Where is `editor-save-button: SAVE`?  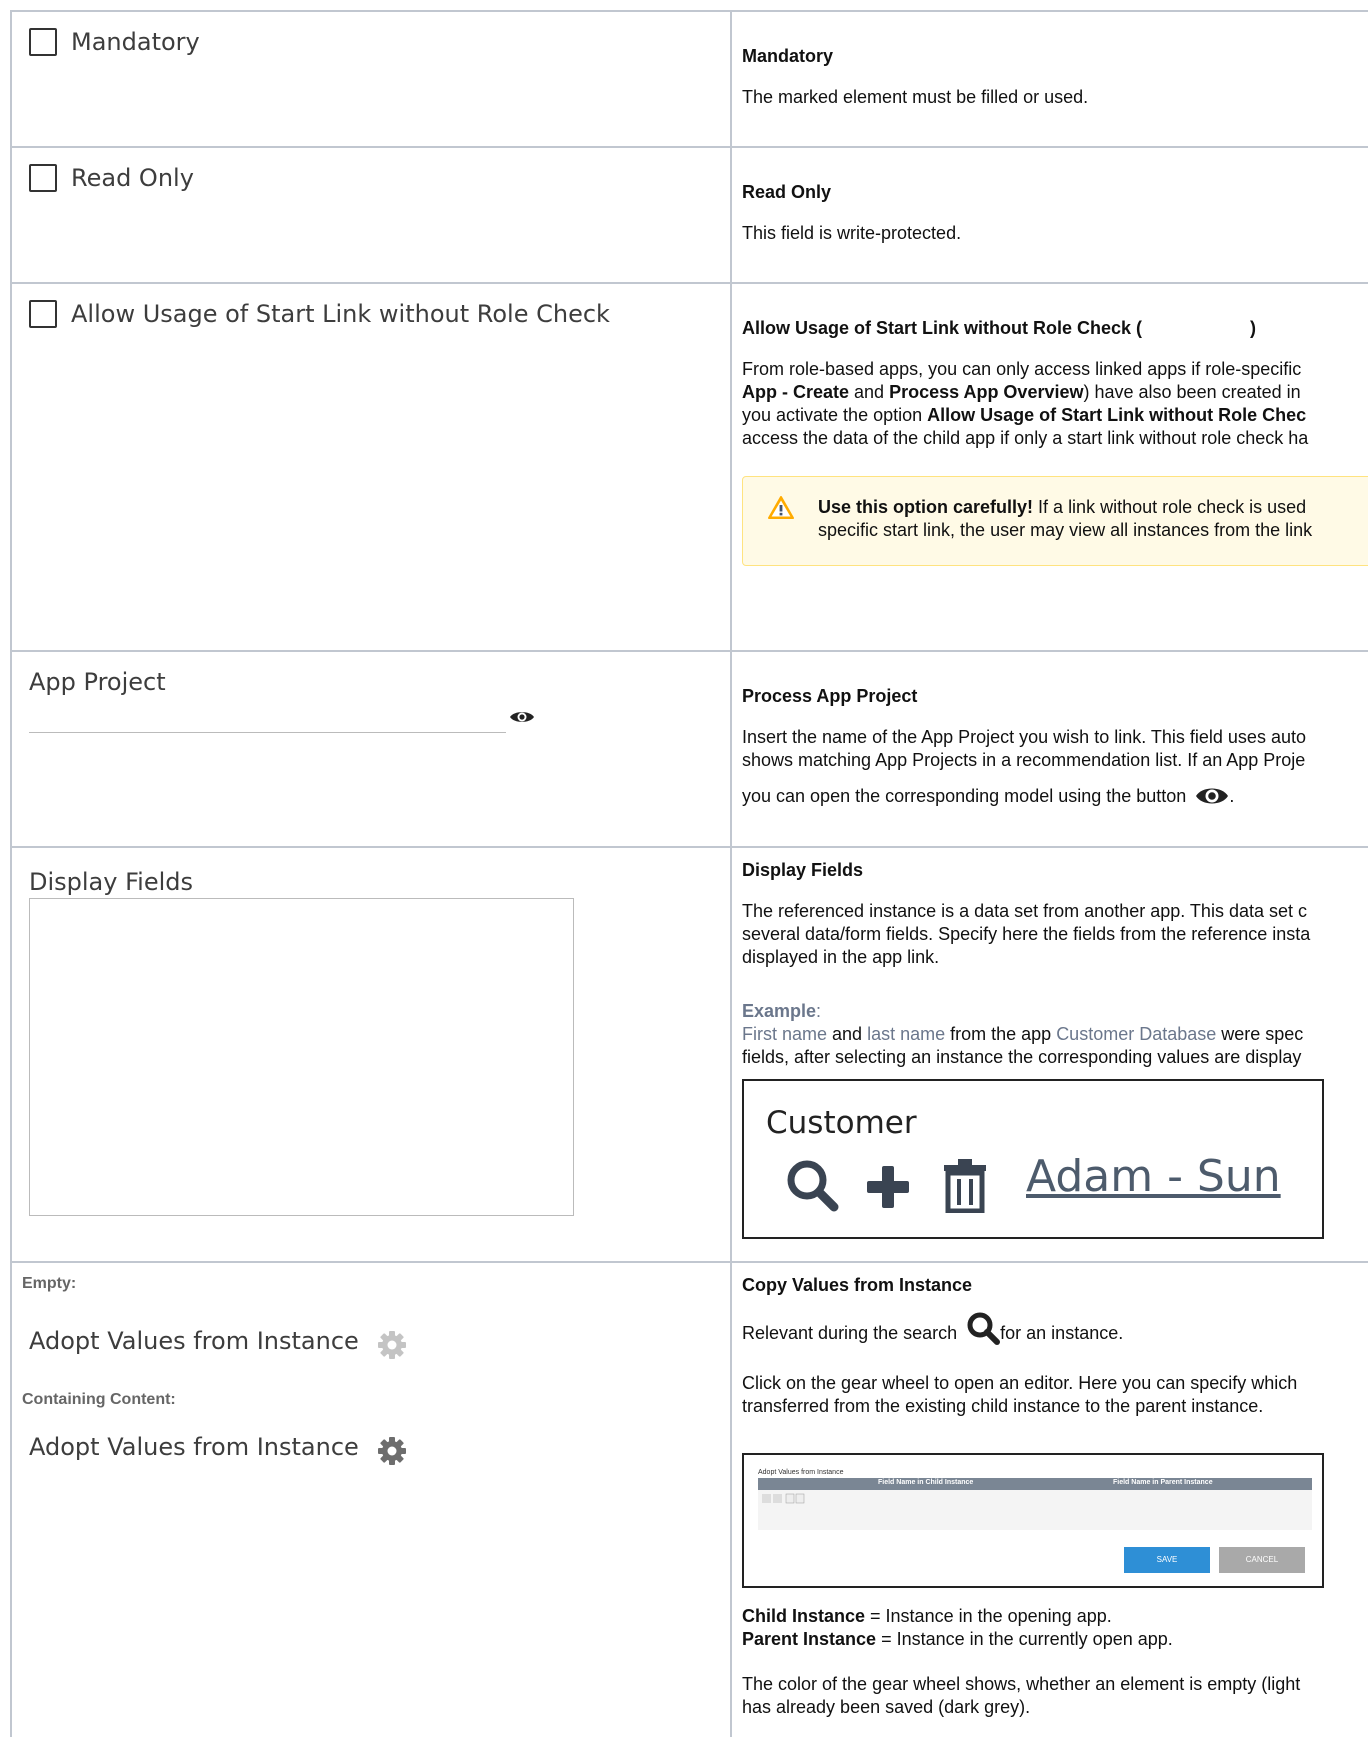
editor-save-button: SAVE is located at coordinates (1167, 1560).